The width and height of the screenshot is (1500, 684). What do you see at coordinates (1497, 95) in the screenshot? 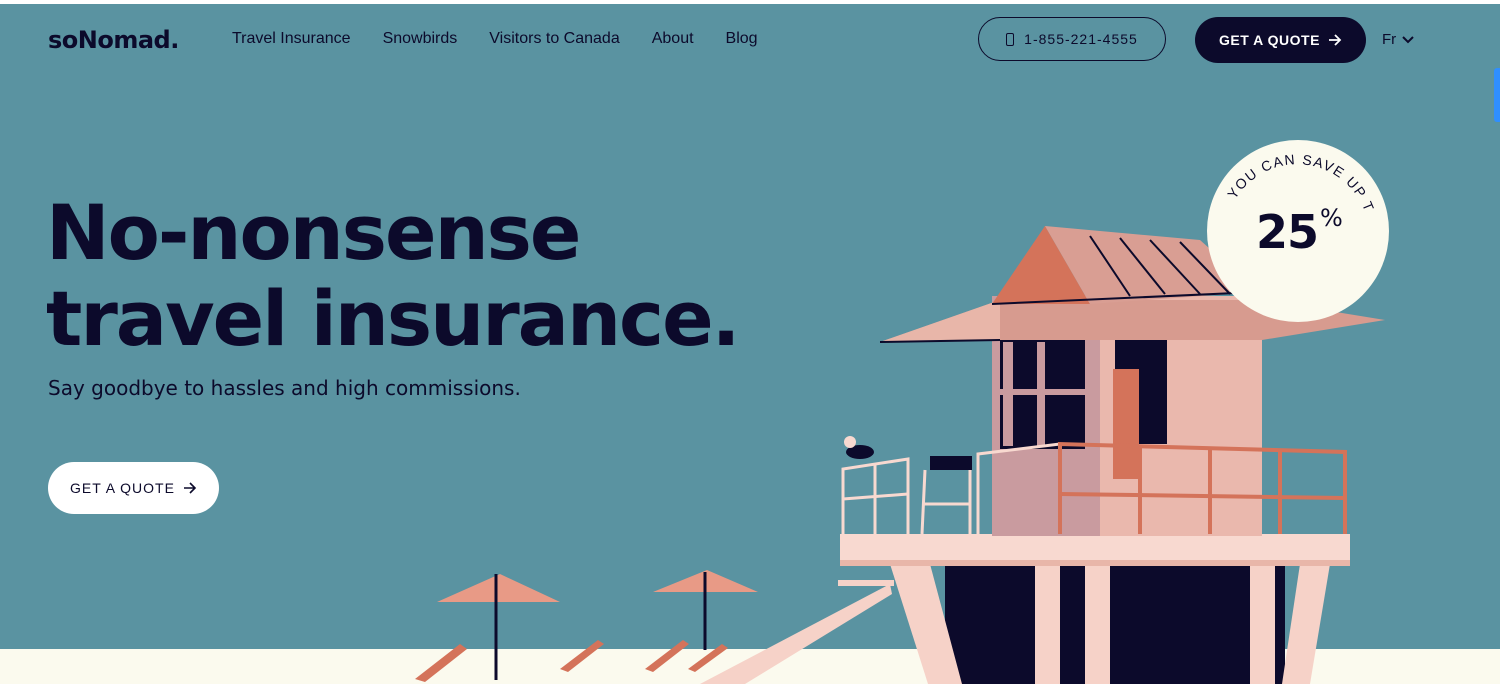
I see `side-feedback-tab` at bounding box center [1497, 95].